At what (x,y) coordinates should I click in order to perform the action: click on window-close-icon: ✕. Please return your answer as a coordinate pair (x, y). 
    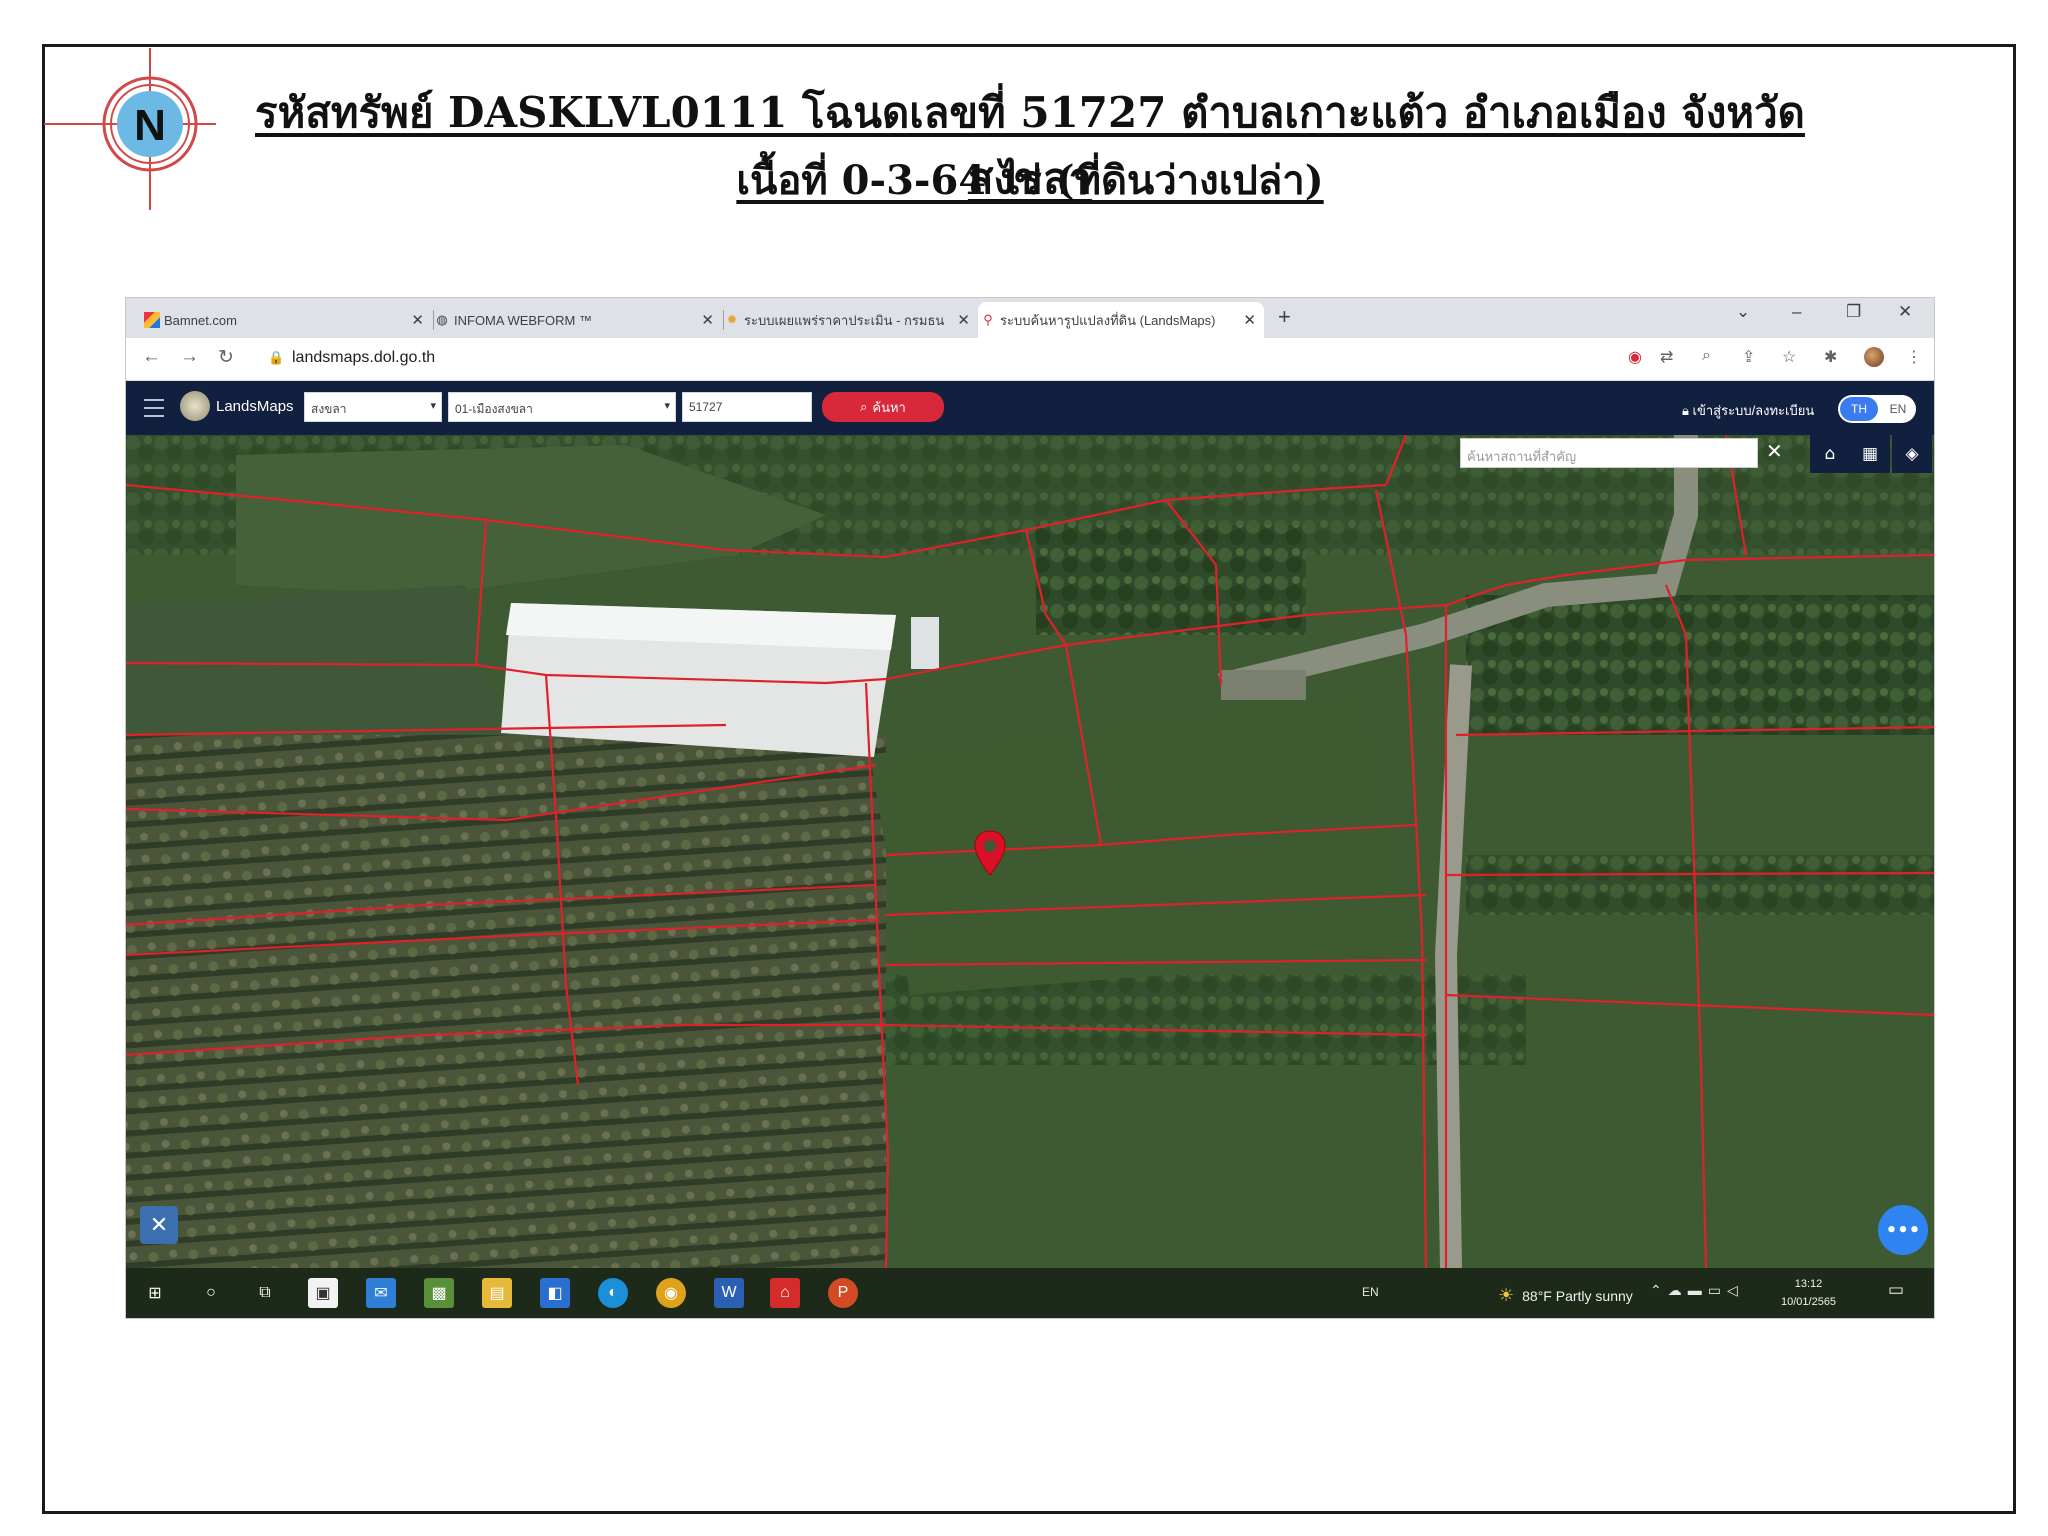
    Looking at the image, I should click on (1905, 312).